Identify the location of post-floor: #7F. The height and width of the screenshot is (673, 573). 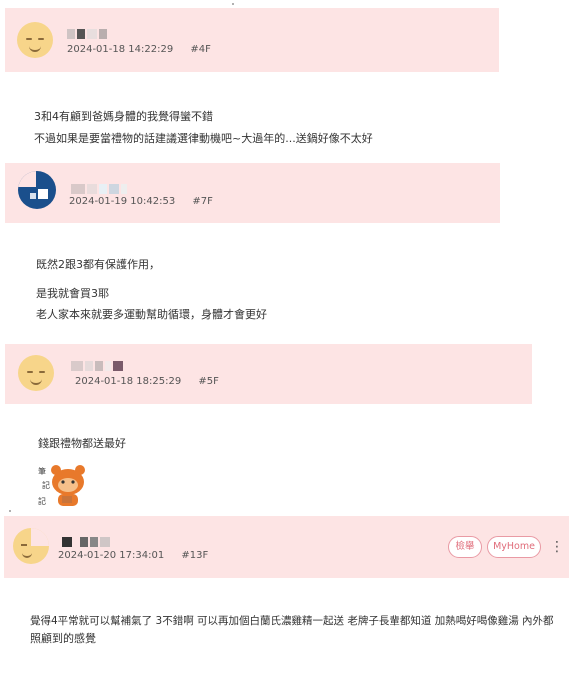
(202, 201).